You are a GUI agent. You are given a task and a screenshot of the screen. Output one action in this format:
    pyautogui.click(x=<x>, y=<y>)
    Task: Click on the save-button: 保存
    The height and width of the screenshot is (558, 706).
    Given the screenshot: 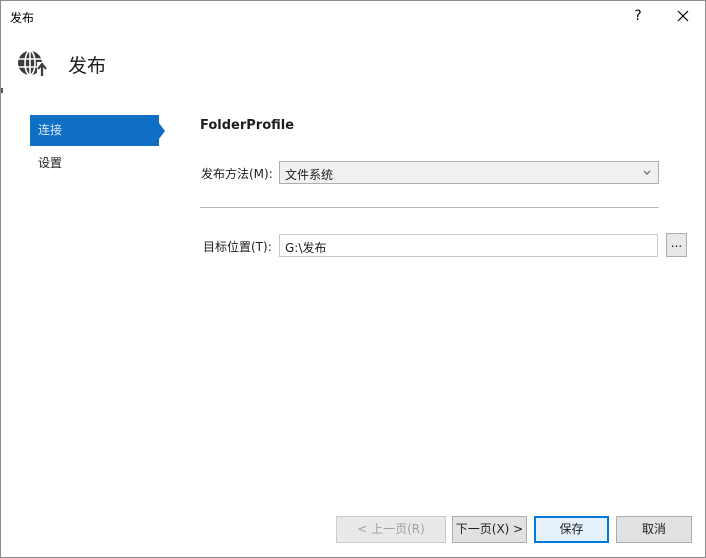 What is the action you would take?
    pyautogui.click(x=571, y=529)
    